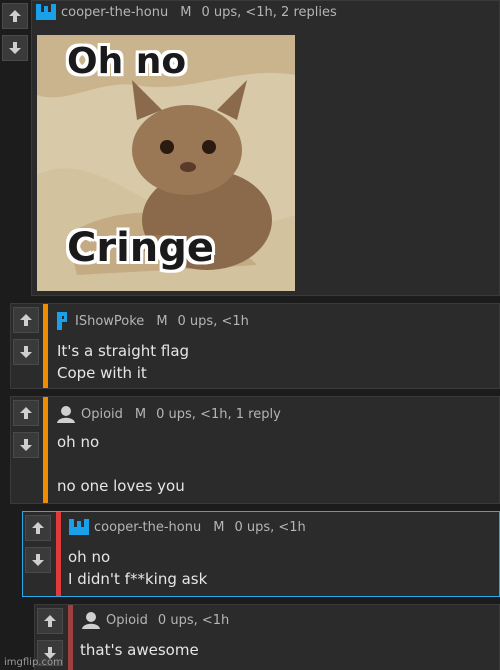 This screenshot has width=500, height=670. What do you see at coordinates (137, 568) in the screenshot?
I see `comment-body: oh no I didn't f**king ask` at bounding box center [137, 568].